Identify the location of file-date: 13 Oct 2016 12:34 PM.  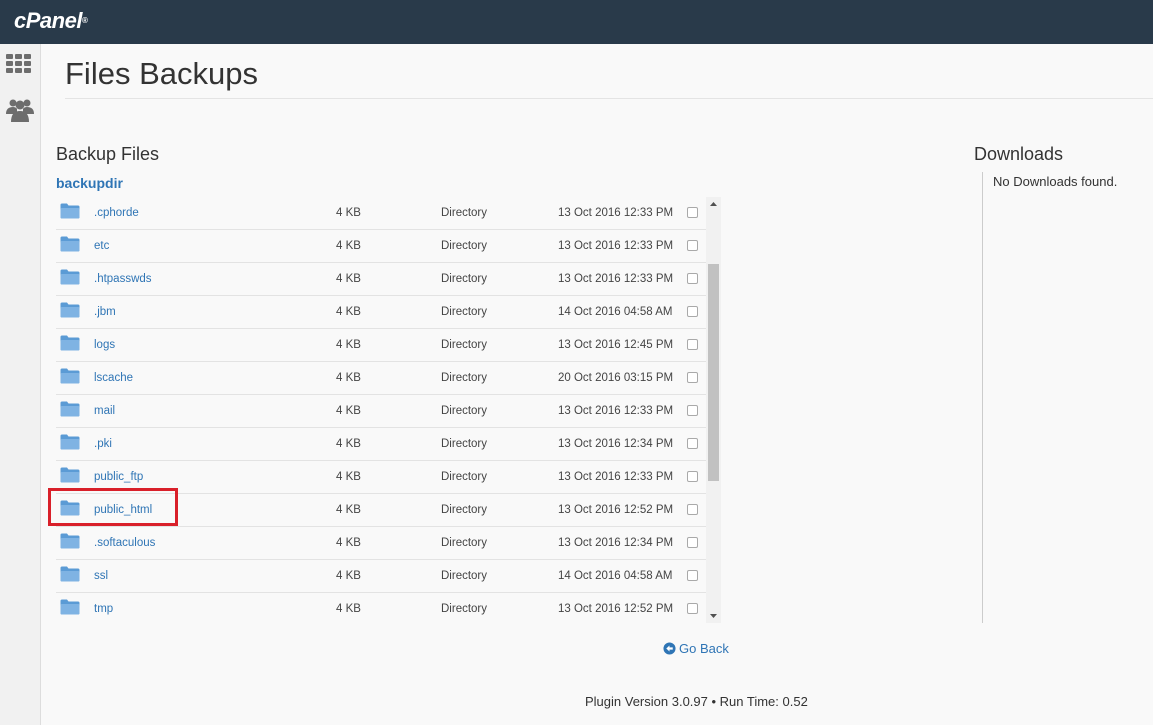
(616, 543).